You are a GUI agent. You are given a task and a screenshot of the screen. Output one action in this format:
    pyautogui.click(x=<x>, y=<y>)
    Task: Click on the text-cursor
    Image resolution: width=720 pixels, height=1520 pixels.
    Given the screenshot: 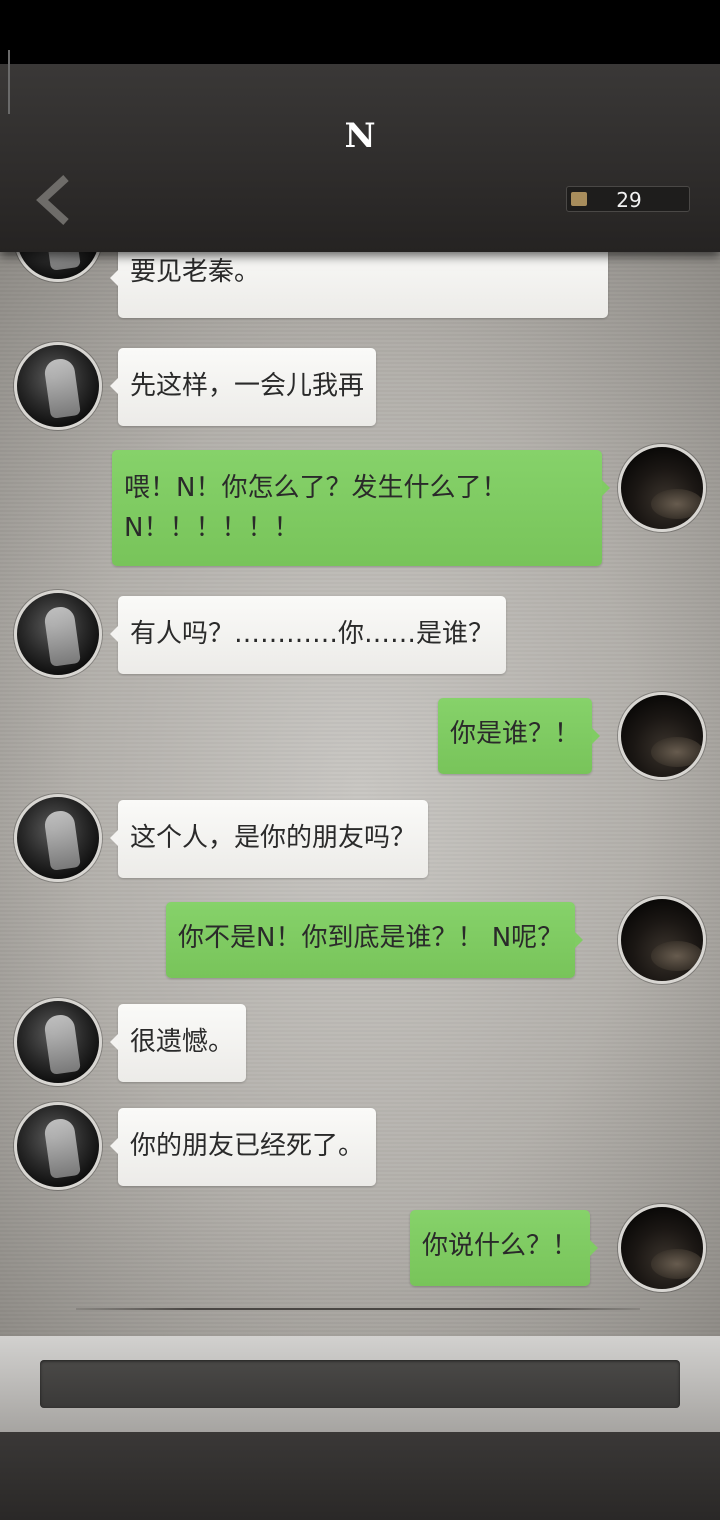 What is the action you would take?
    pyautogui.click(x=9, y=82)
    